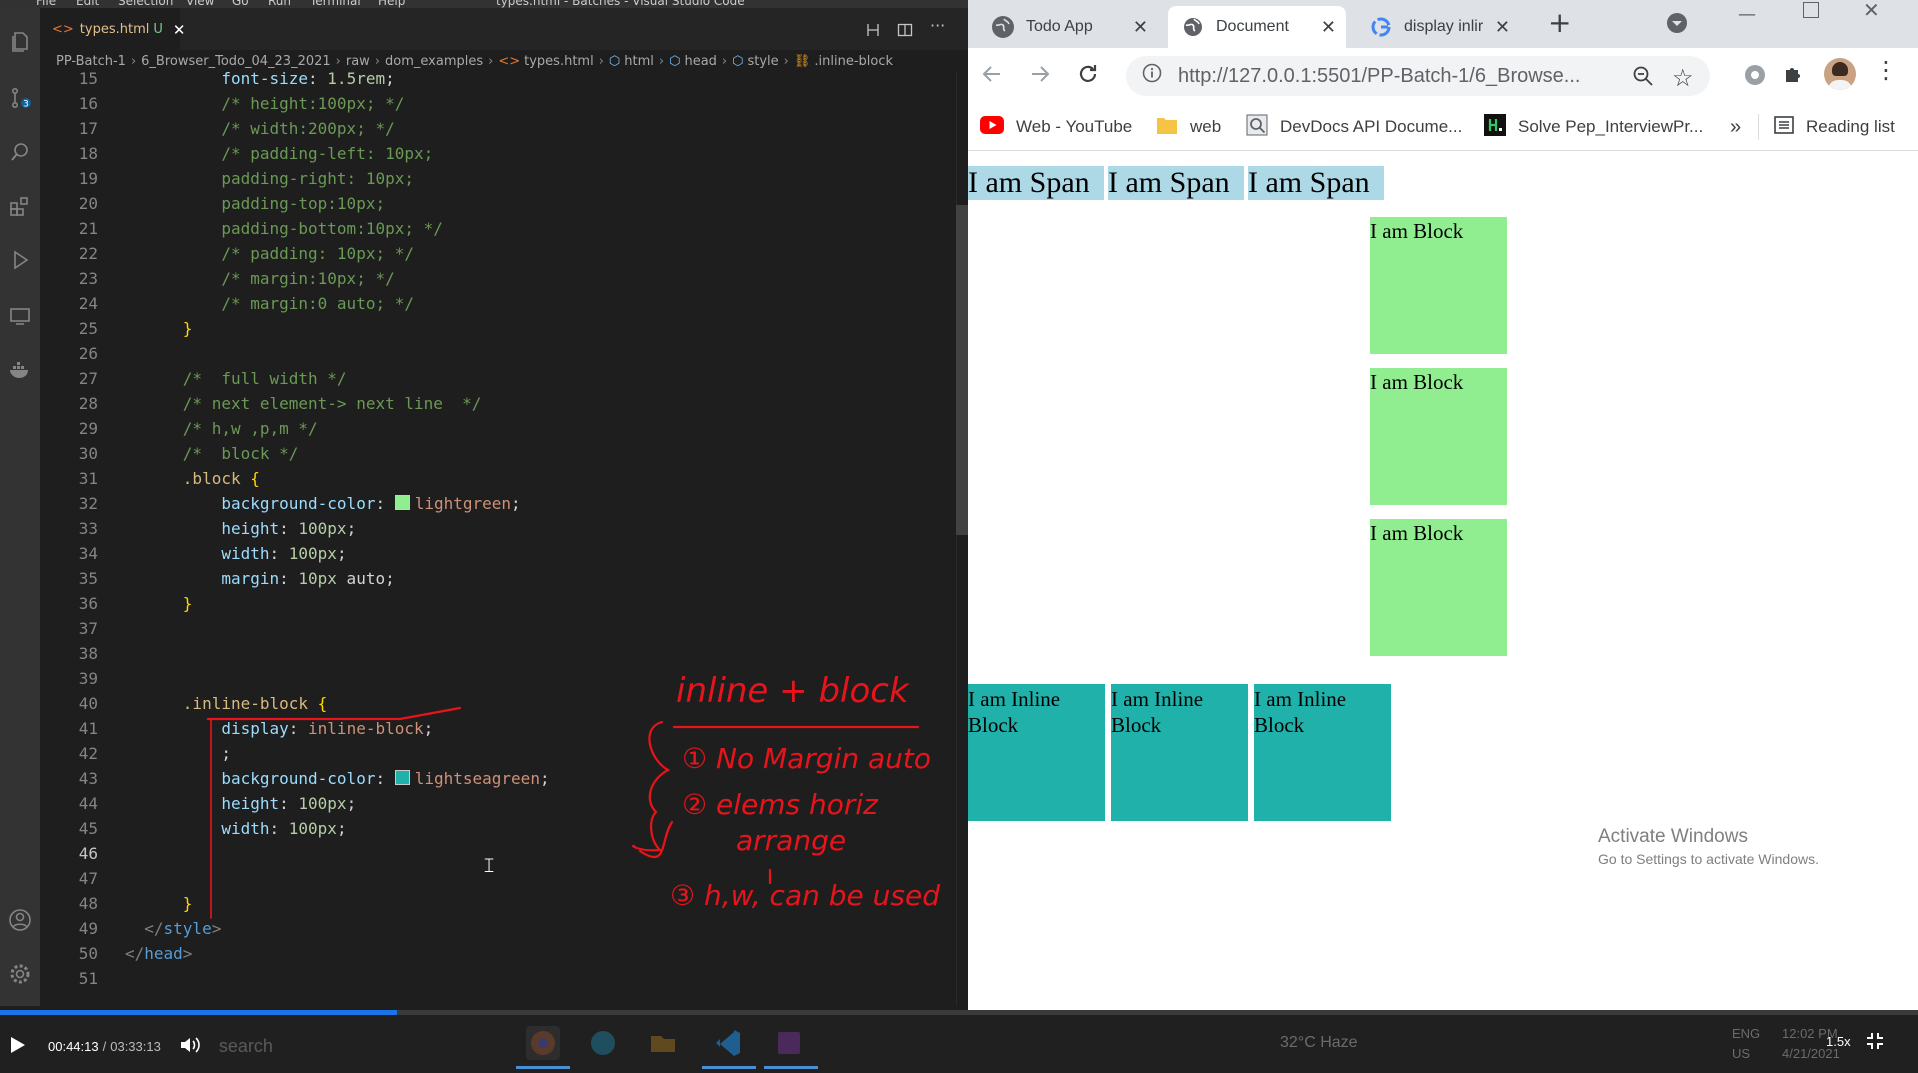 The height and width of the screenshot is (1073, 1918). I want to click on code-line: 17 /* width:200px; */, so click(490, 128).